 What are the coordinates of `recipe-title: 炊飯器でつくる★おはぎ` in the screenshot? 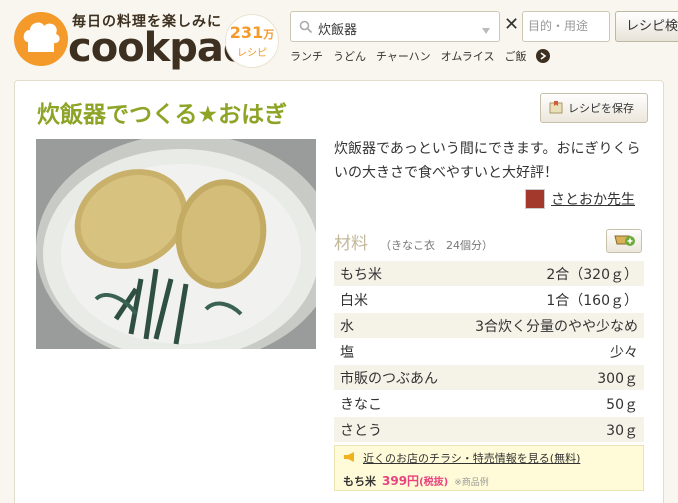 It's located at (162, 115).